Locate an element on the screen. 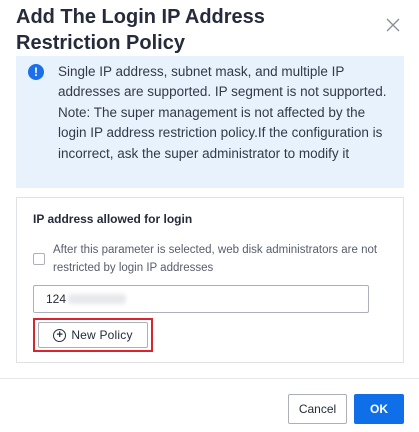  ip-address-input: 124 is located at coordinates (201, 299).